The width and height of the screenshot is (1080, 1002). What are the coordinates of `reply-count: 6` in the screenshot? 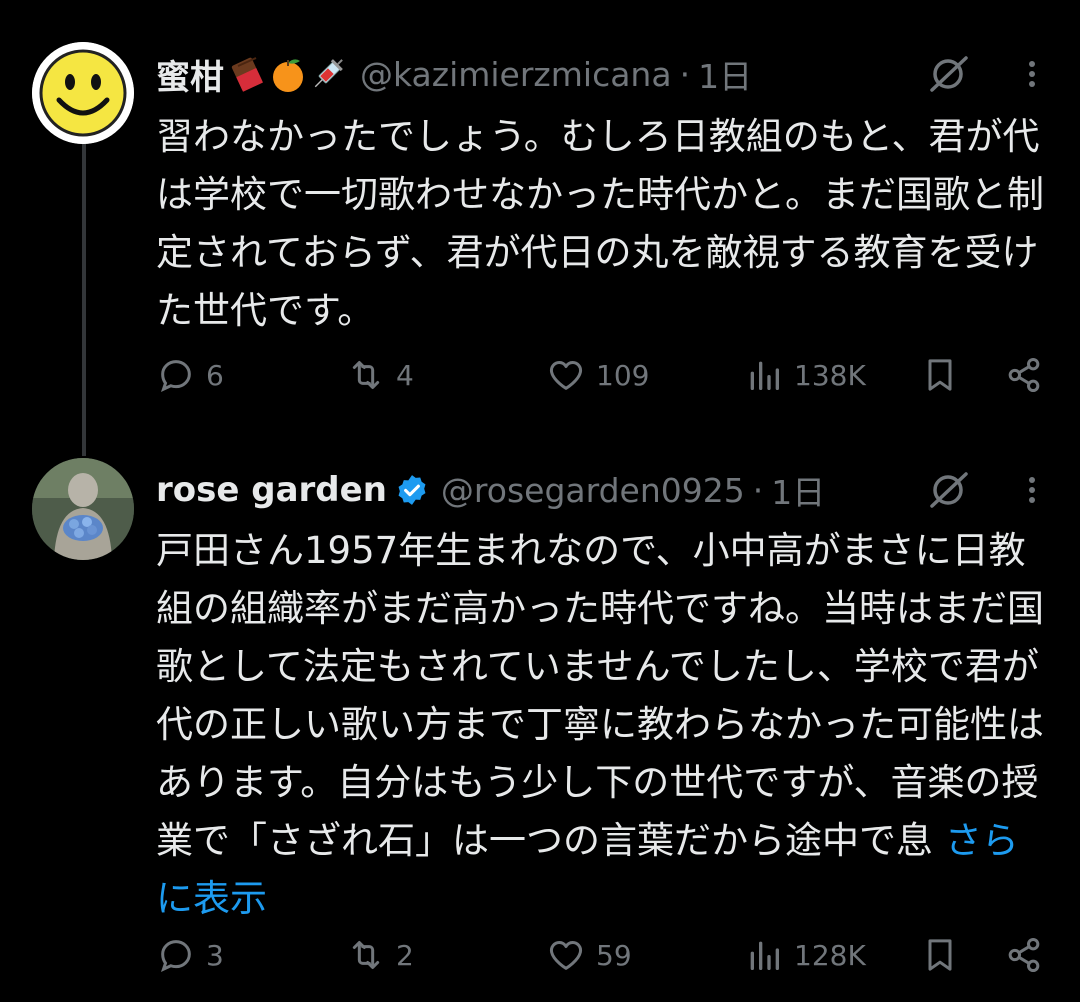 It's located at (215, 375).